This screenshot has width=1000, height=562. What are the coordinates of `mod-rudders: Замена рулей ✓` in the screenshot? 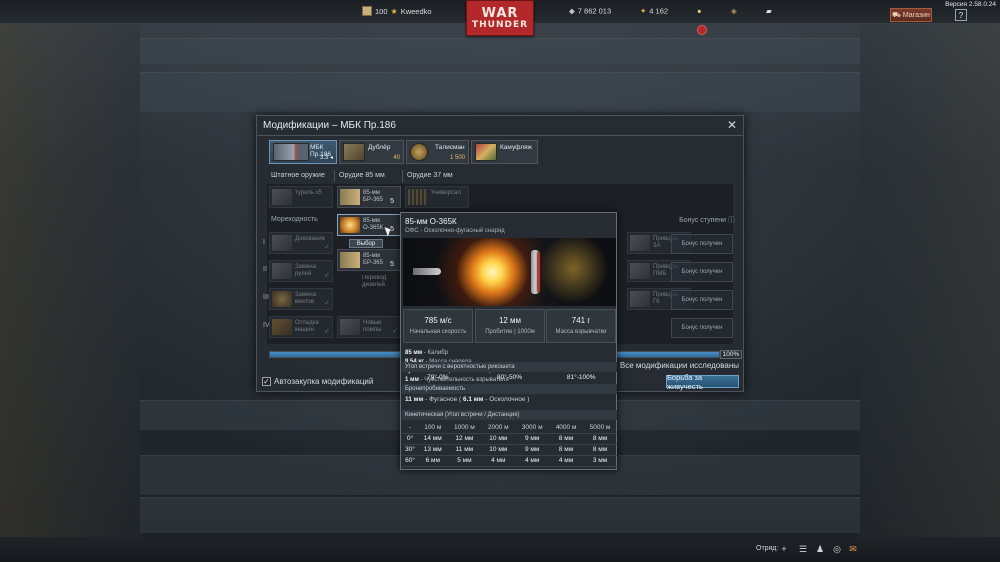 It's located at (301, 271).